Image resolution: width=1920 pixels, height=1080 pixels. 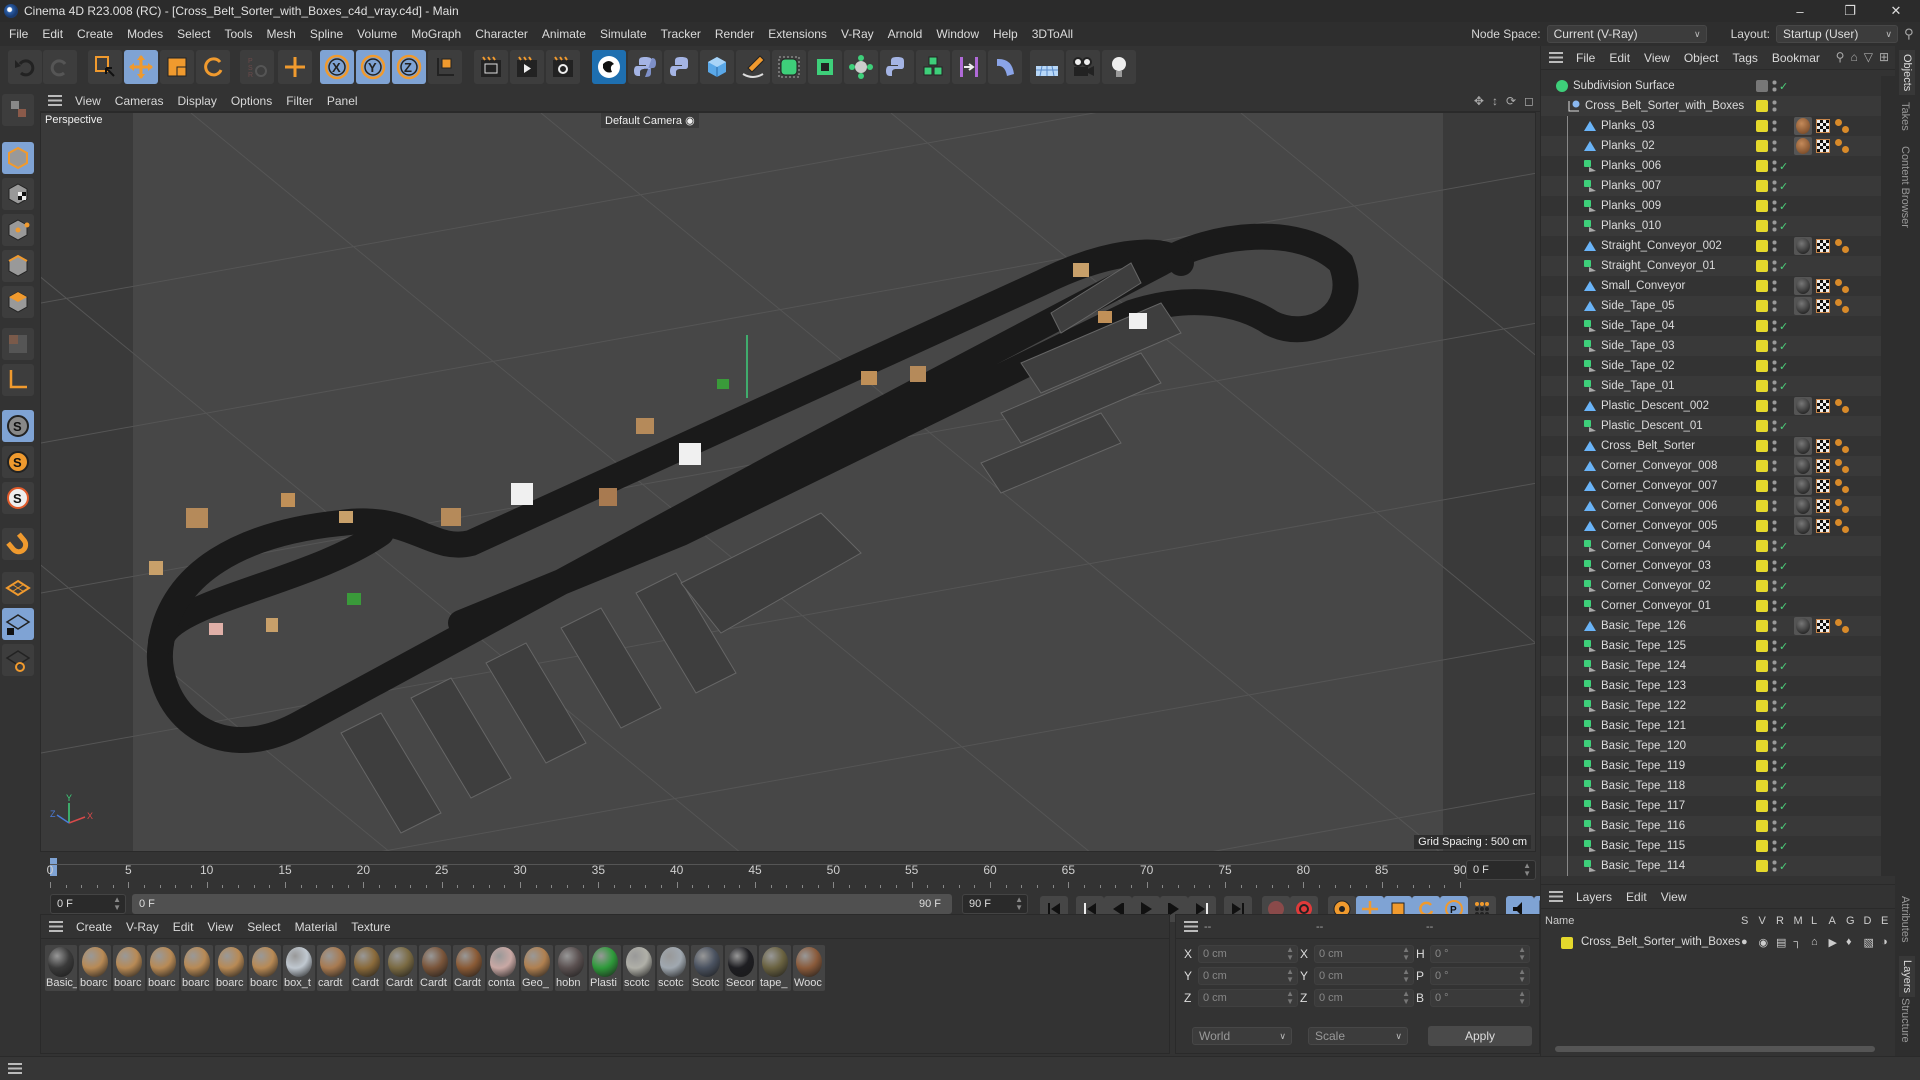 I want to click on object-name: Basic_Tepe_115, so click(x=1643, y=846).